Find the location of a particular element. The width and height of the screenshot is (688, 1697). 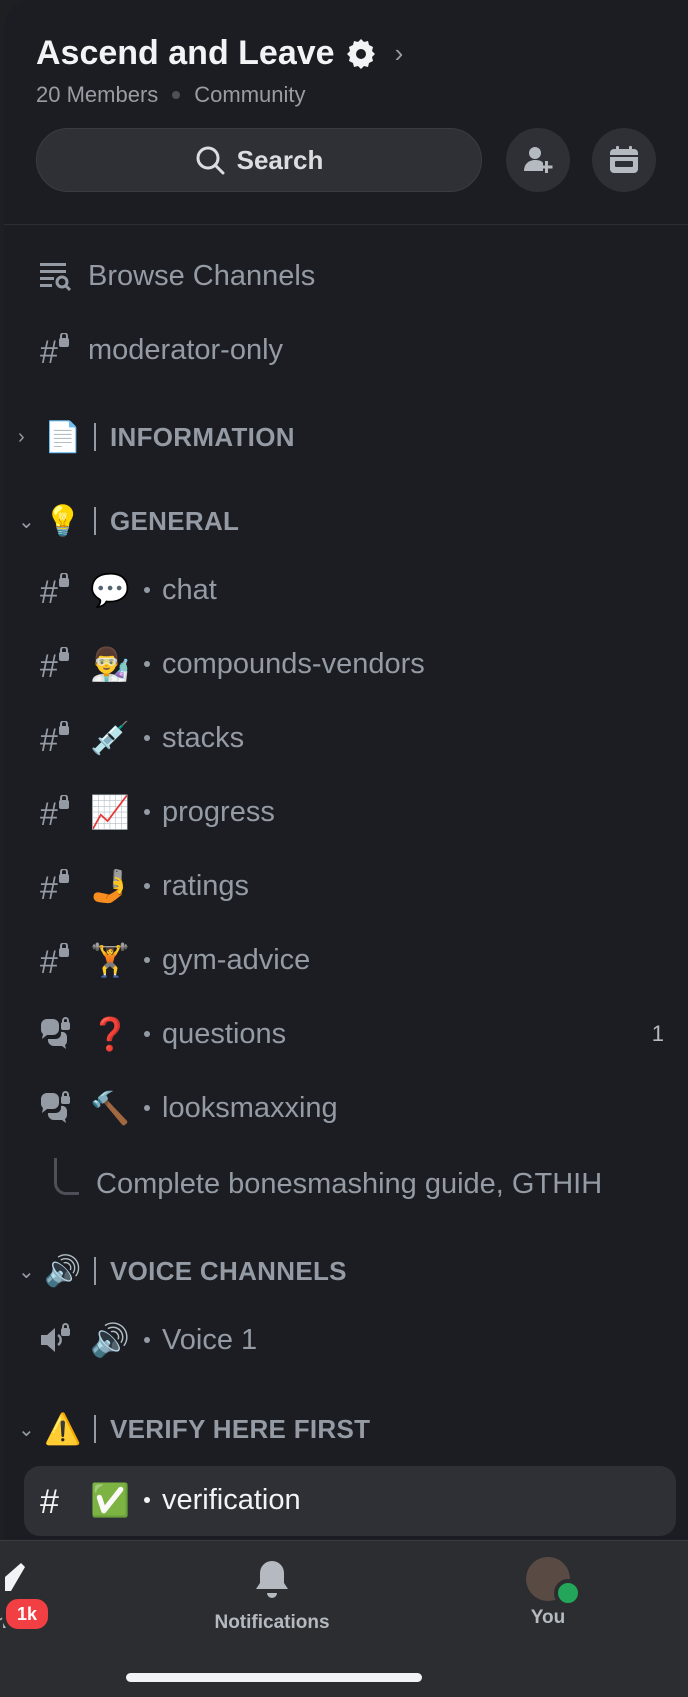

weightlifter-emoji-icon: 🏋️ is located at coordinates (110, 960).